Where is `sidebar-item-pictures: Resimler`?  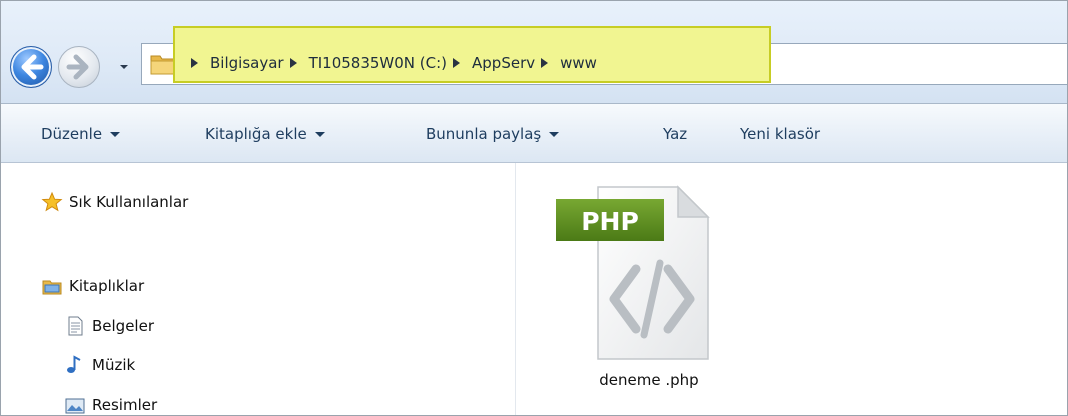
sidebar-item-pictures: Resimler is located at coordinates (111, 403).